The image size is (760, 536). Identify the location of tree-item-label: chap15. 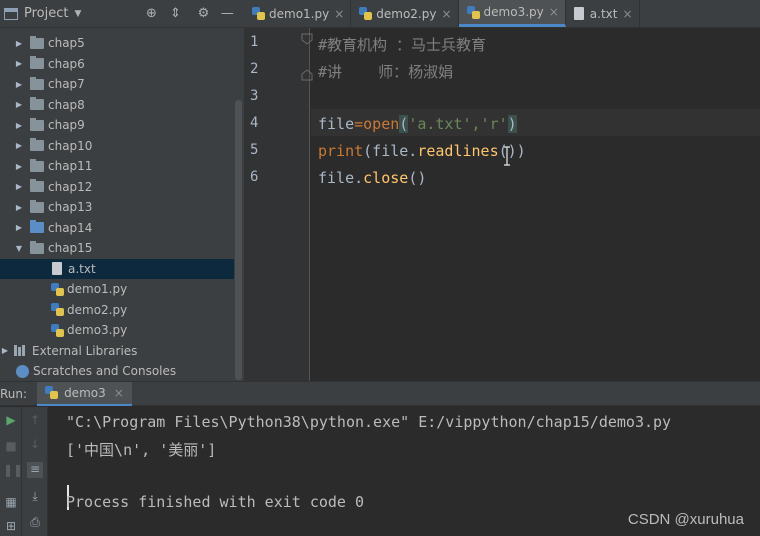
(70, 248).